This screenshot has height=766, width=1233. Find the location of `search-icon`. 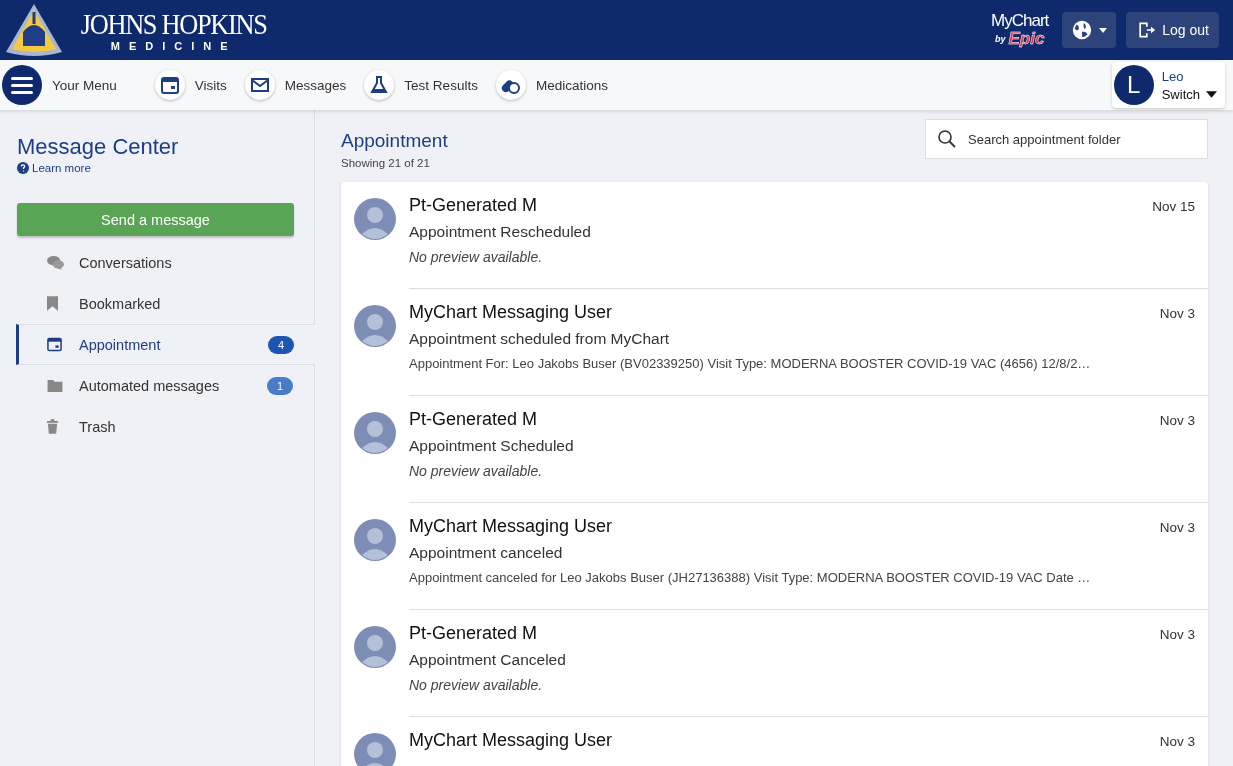

search-icon is located at coordinates (947, 139).